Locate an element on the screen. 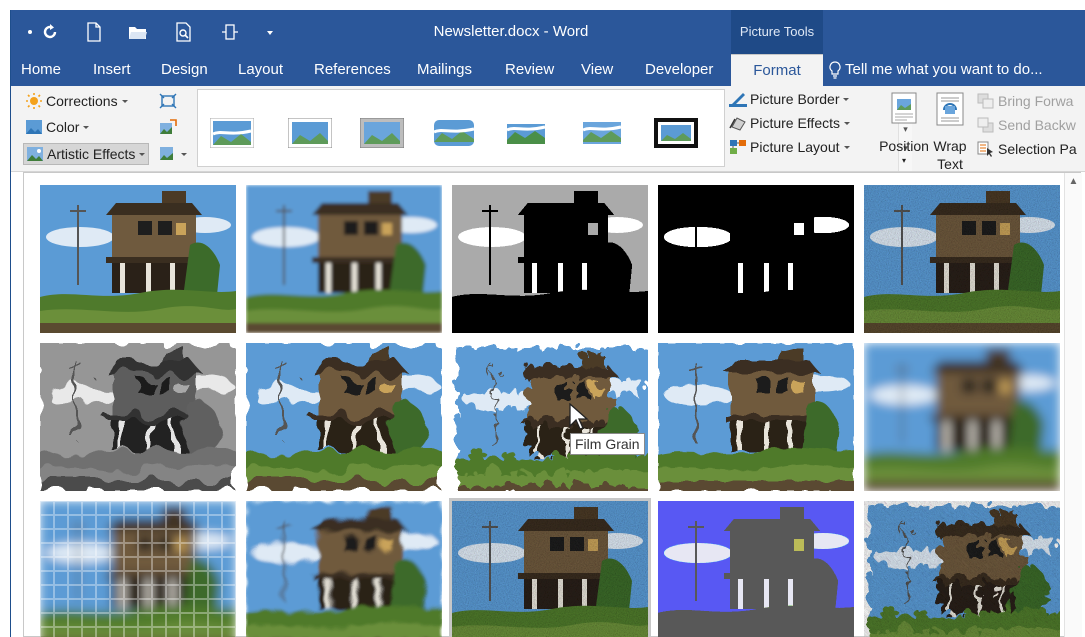 This screenshot has width=1085, height=637. selection-pane-button: Selection Pa is located at coordinates (1027, 149).